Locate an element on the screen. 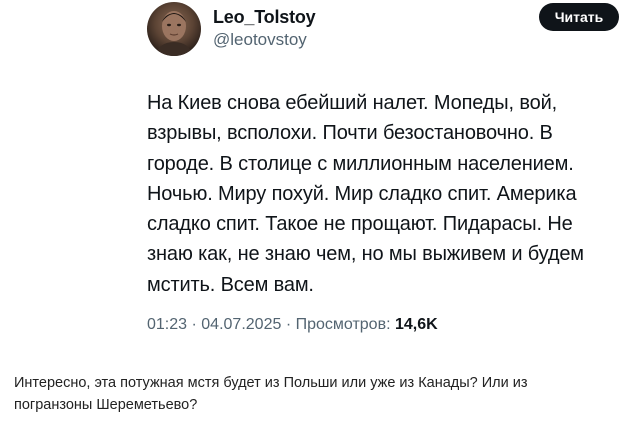 This screenshot has height=424, width=640. comment-text-line: погранзоны Шереметьево? is located at coordinates (106, 405).